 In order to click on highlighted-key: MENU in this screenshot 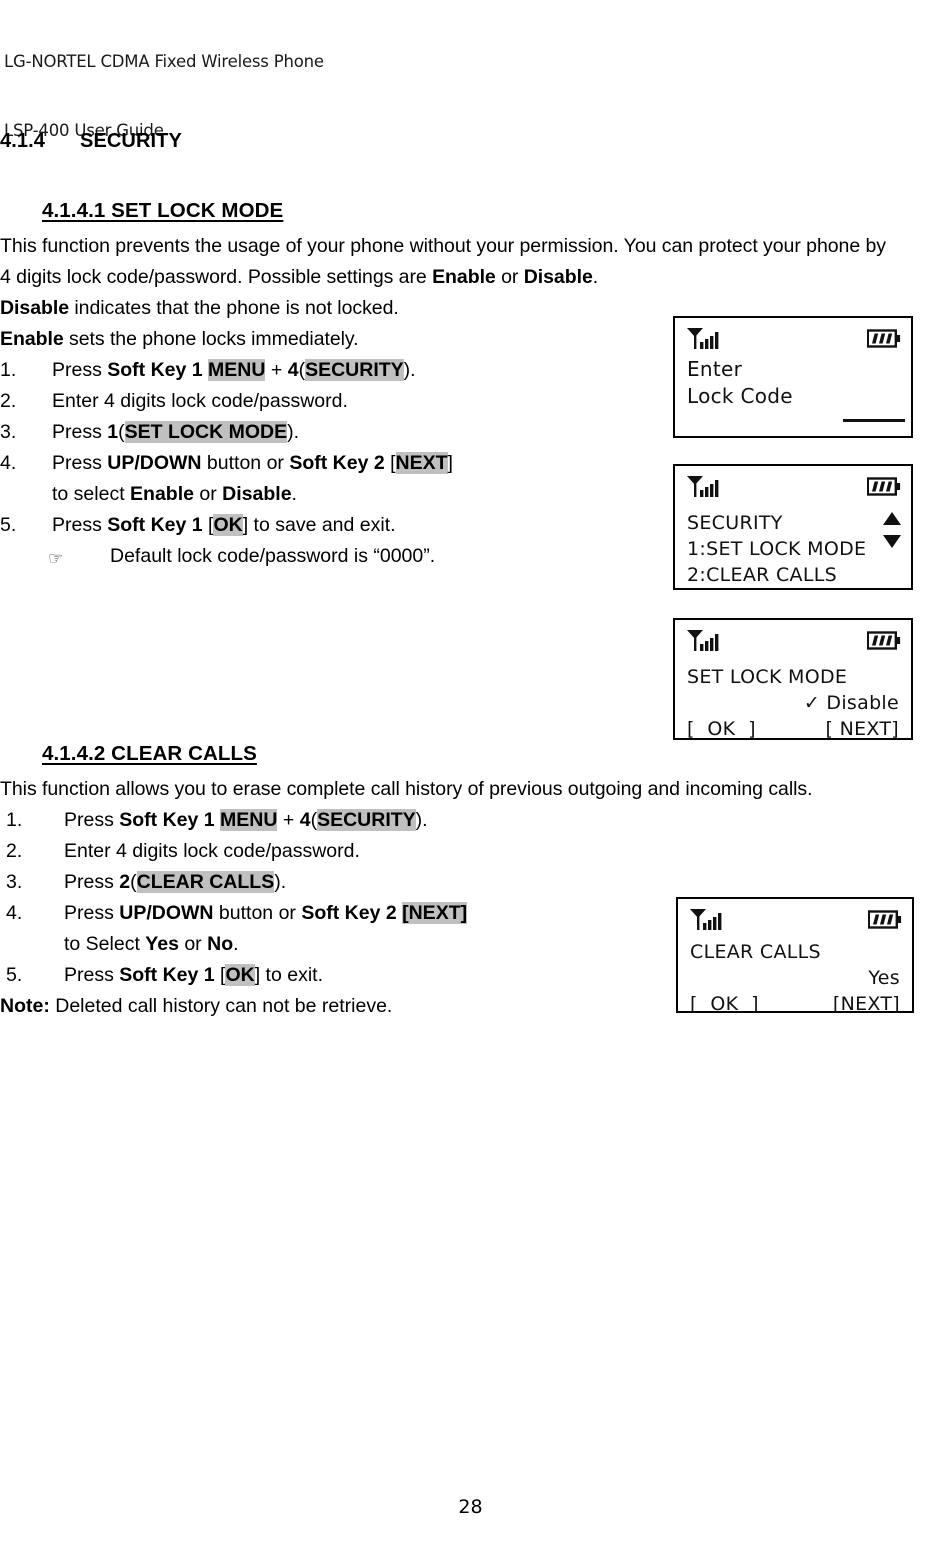, I will do `click(237, 370)`.